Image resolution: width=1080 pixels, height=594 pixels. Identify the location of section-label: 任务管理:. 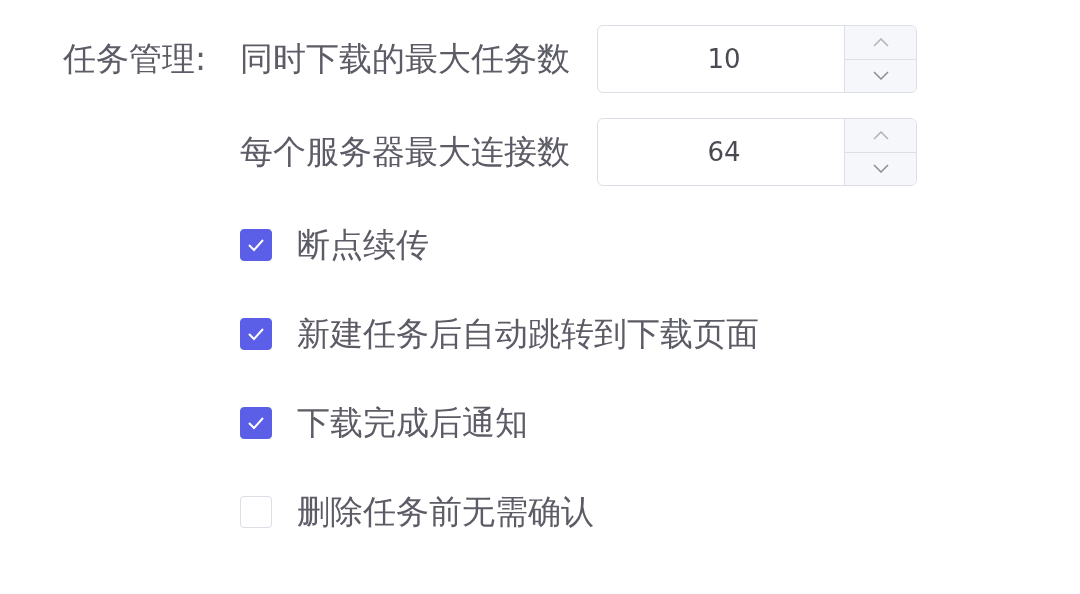
(135, 58).